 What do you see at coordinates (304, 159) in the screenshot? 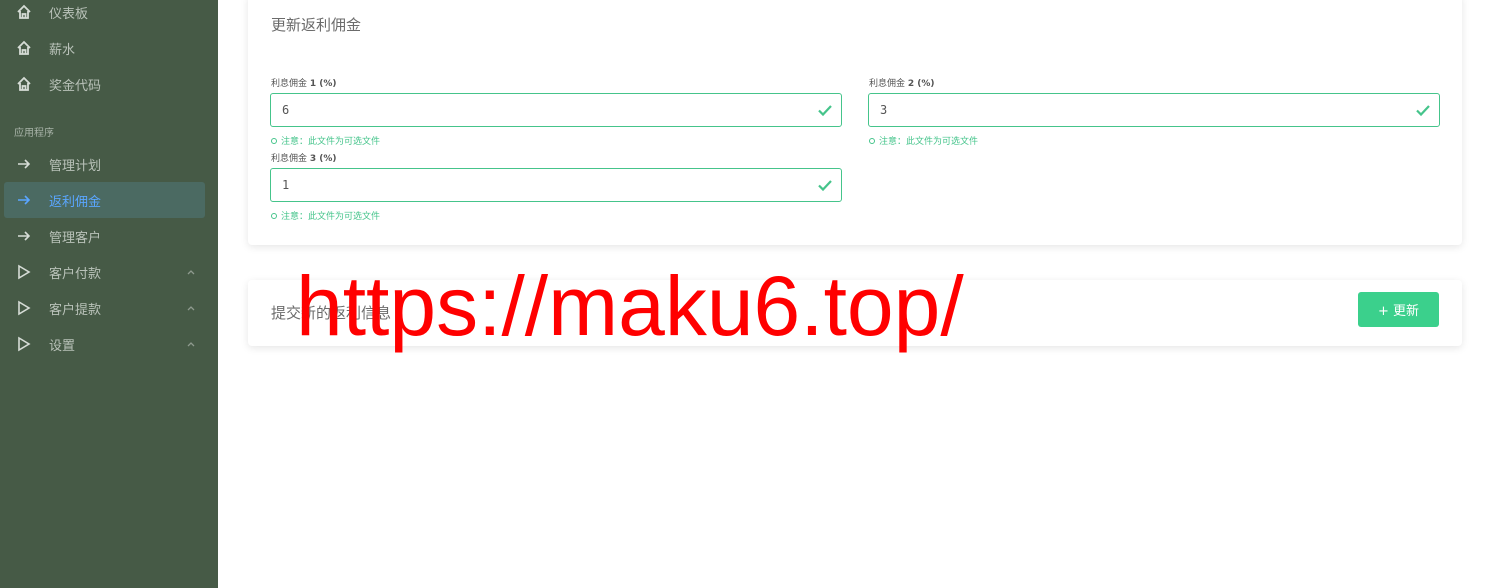
I see `field-label-commission-3: 利息佣金 3 (%)` at bounding box center [304, 159].